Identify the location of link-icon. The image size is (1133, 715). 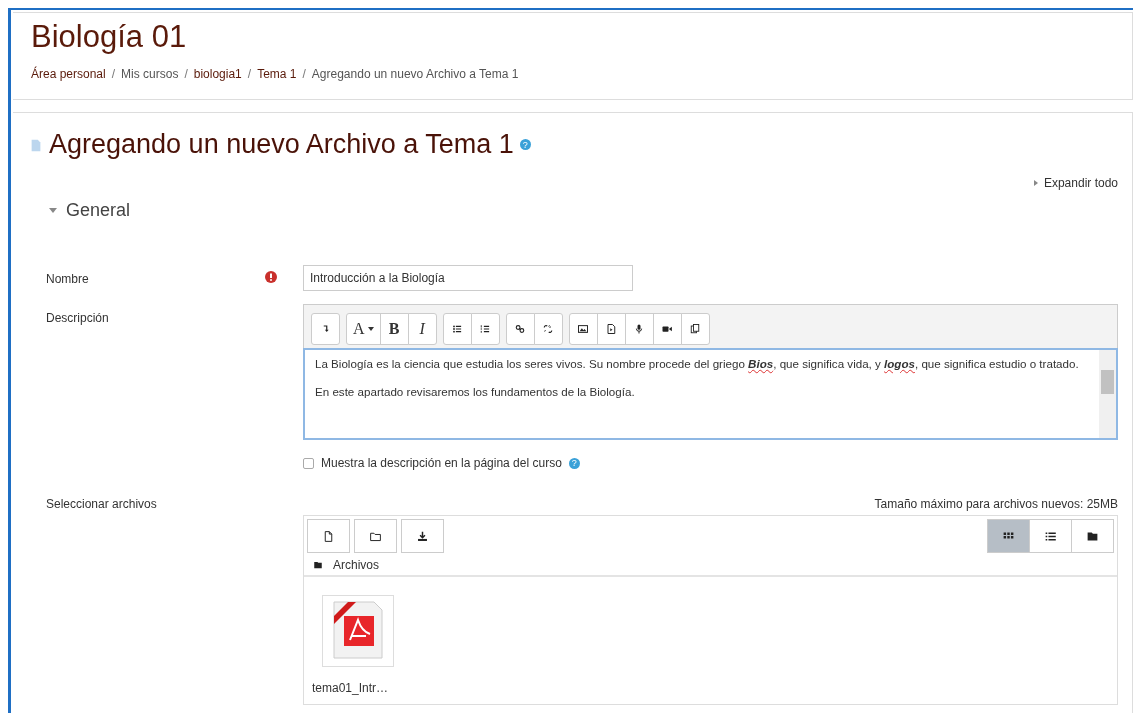
(520, 329).